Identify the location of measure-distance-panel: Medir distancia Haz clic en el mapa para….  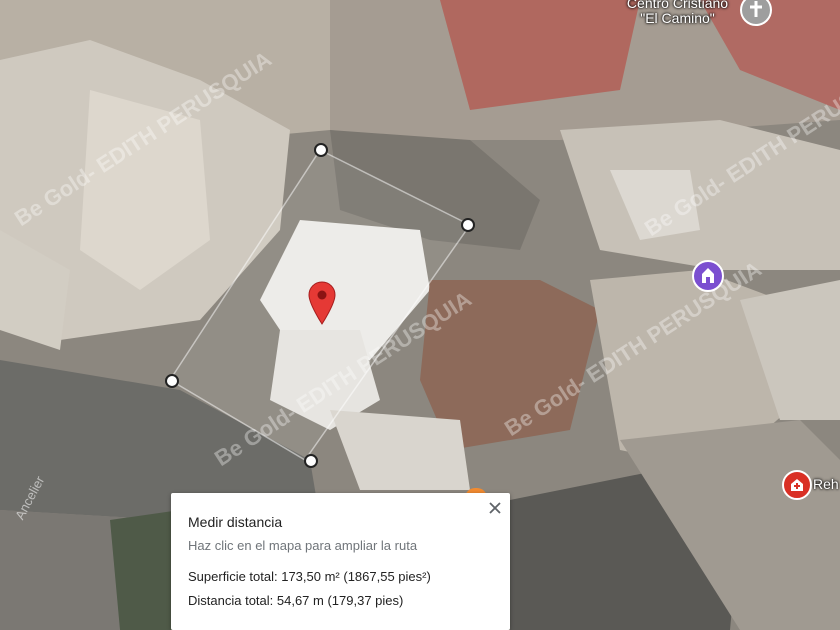
(340, 561).